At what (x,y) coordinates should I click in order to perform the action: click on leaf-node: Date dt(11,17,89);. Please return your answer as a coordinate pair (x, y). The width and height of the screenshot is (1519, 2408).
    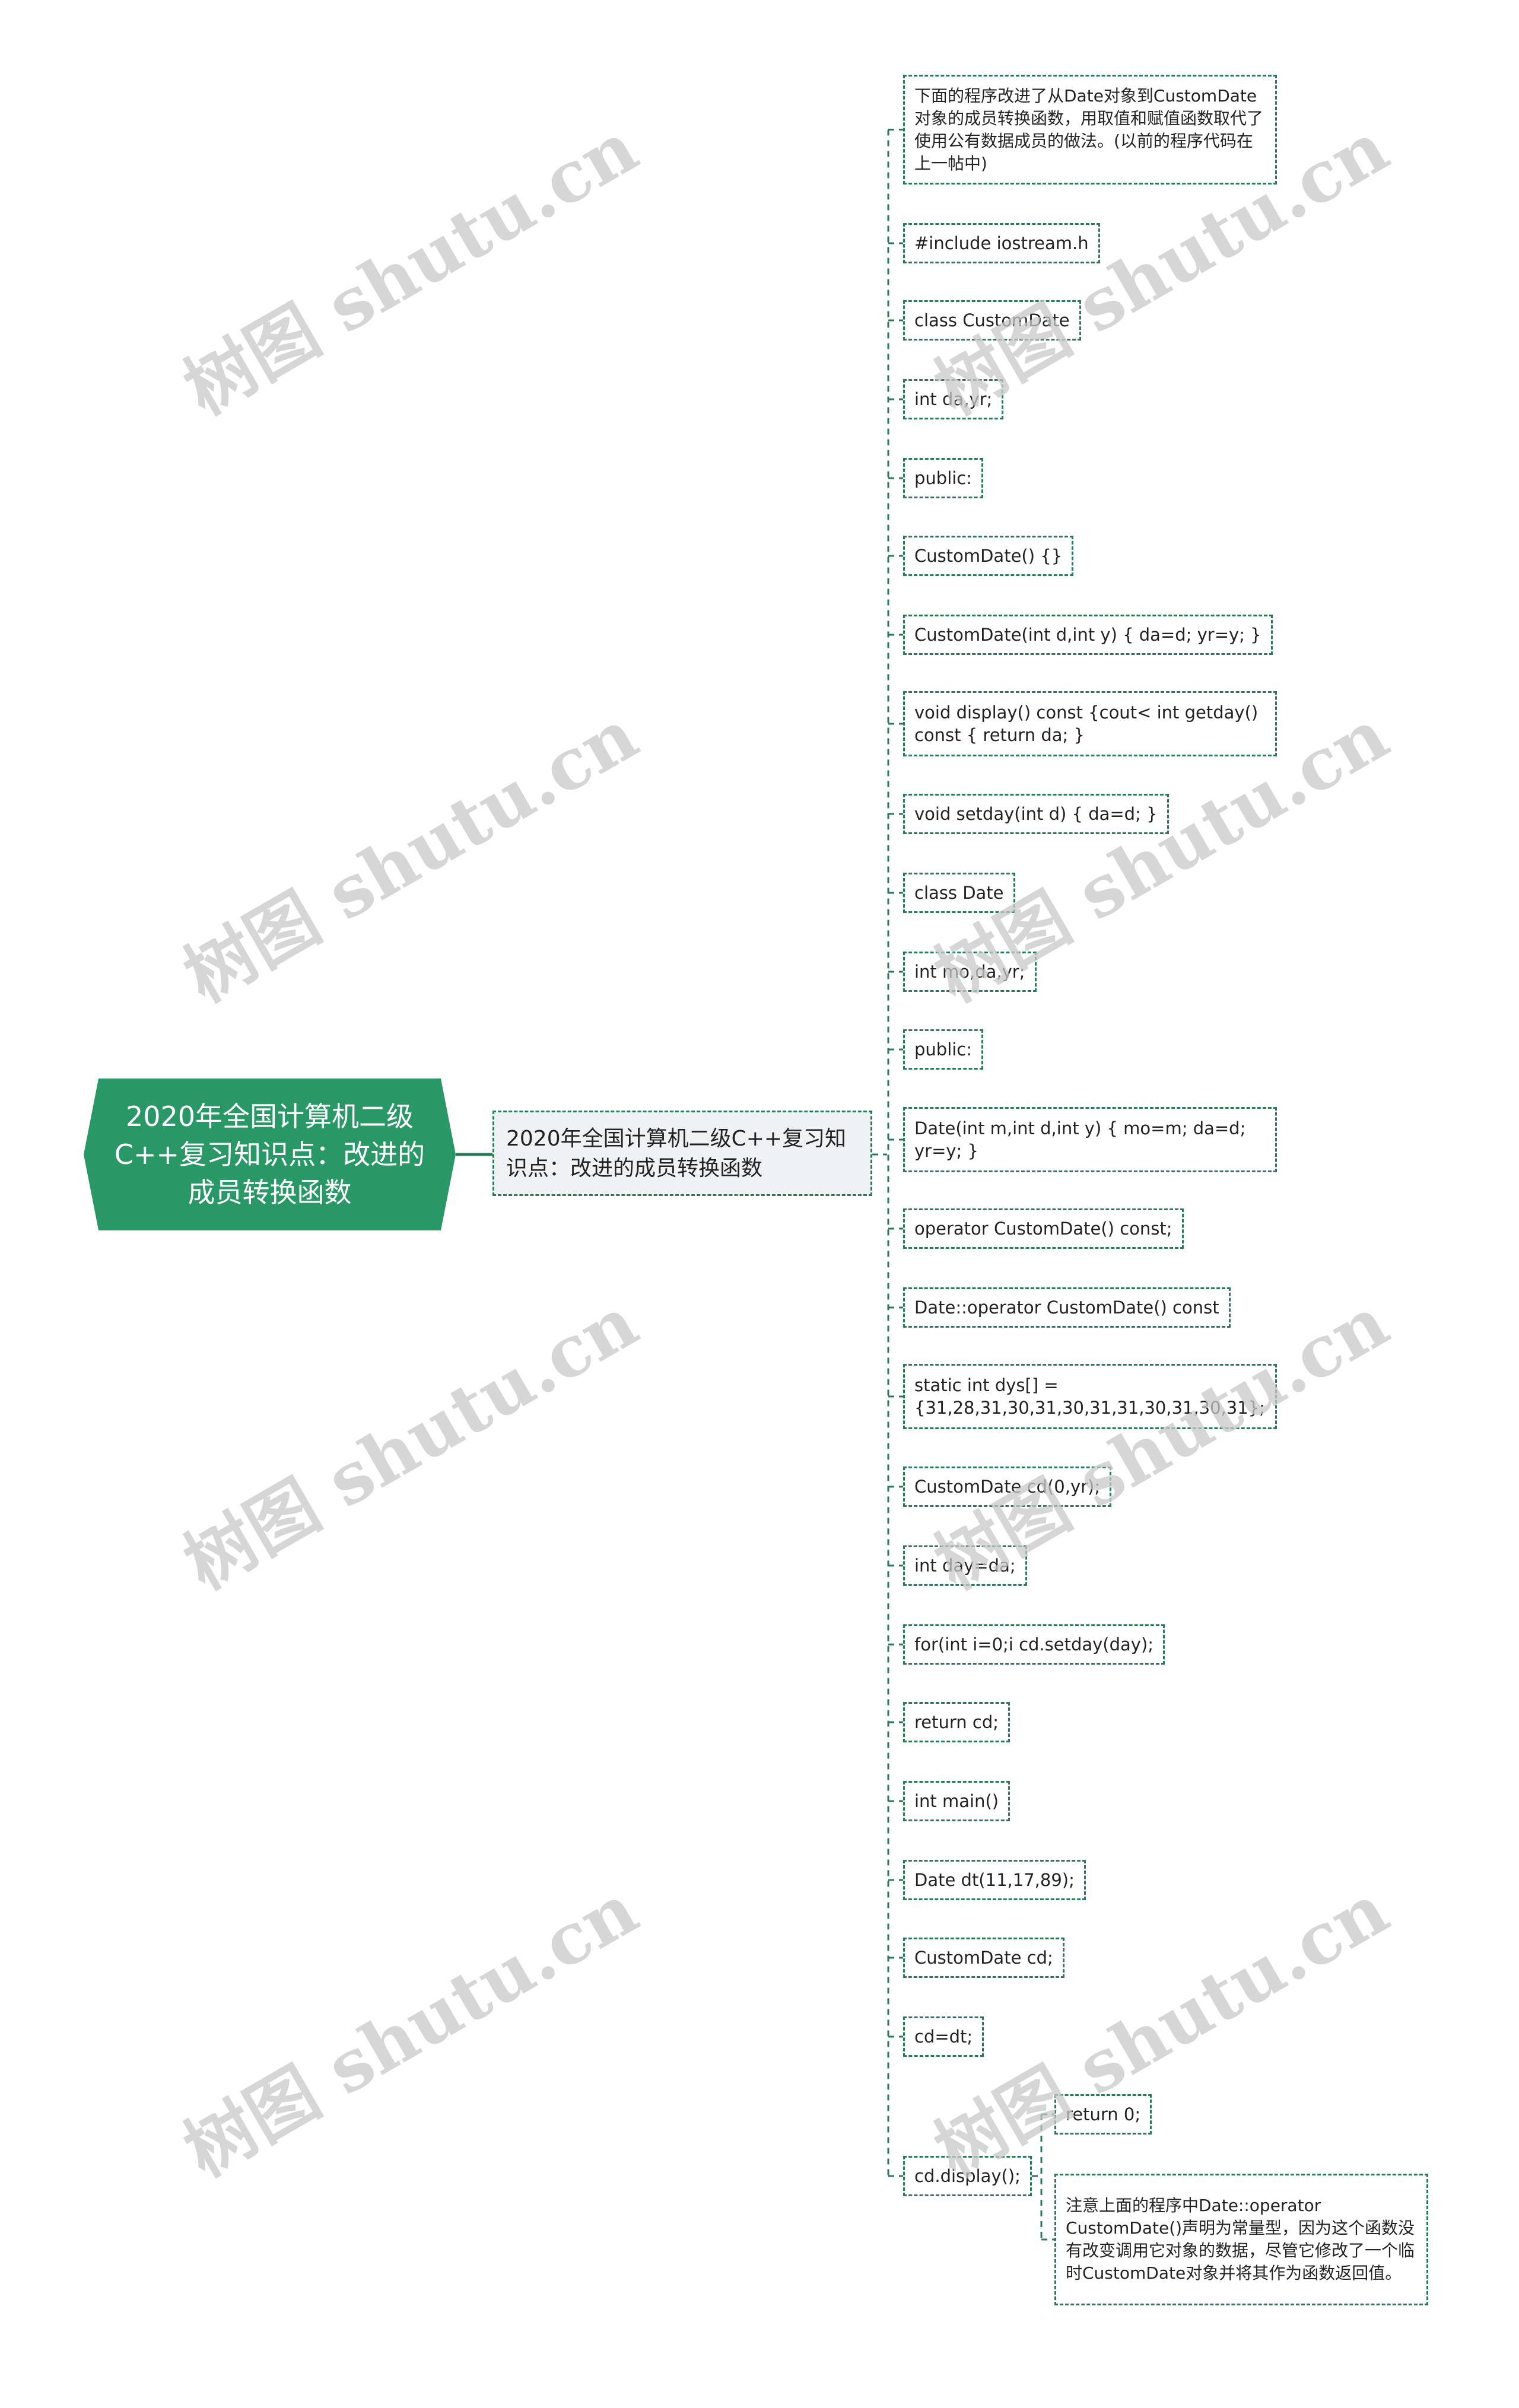
    Looking at the image, I should click on (995, 1880).